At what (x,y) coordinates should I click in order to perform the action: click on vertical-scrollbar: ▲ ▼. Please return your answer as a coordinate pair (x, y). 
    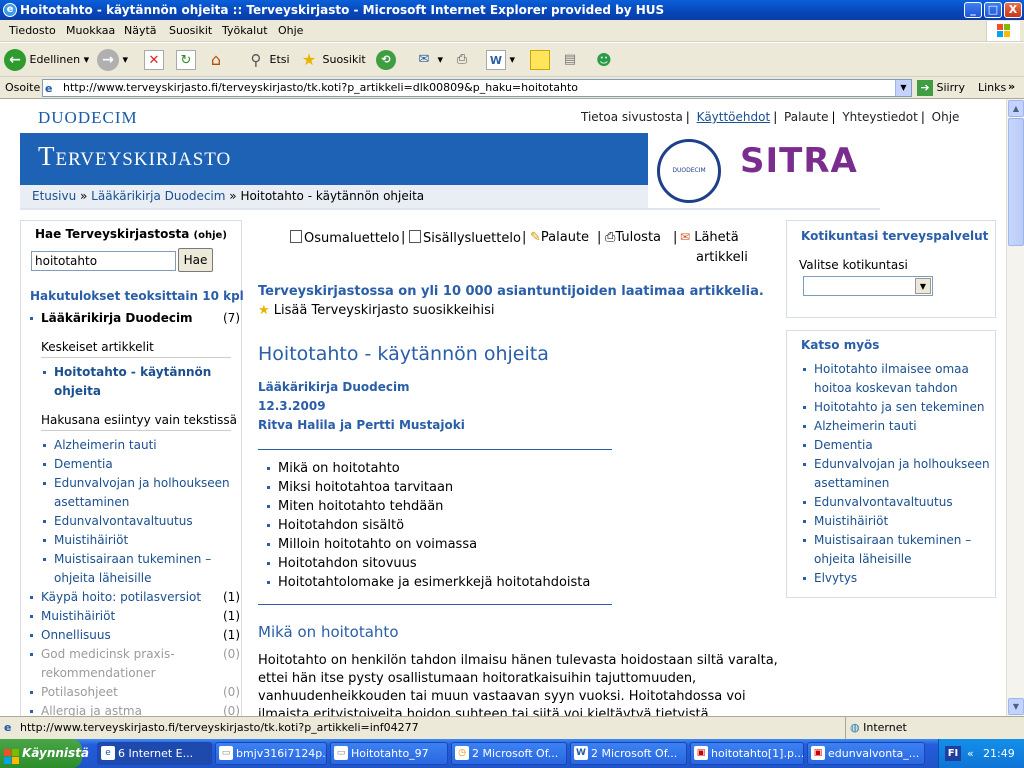
    Looking at the image, I should click on (1015, 407).